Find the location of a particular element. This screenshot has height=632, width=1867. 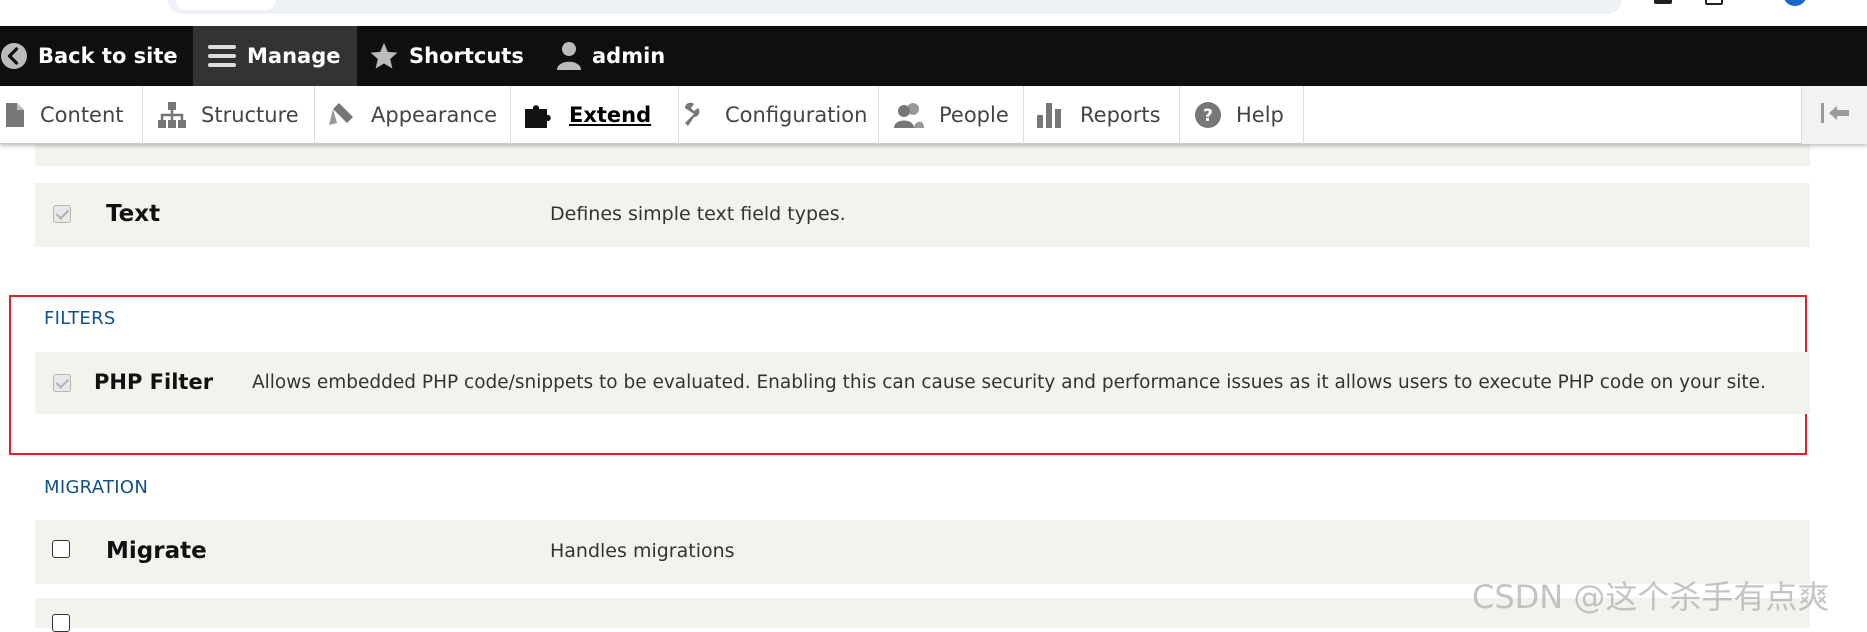

tray-item-appearance: Appearance is located at coordinates (413, 115).